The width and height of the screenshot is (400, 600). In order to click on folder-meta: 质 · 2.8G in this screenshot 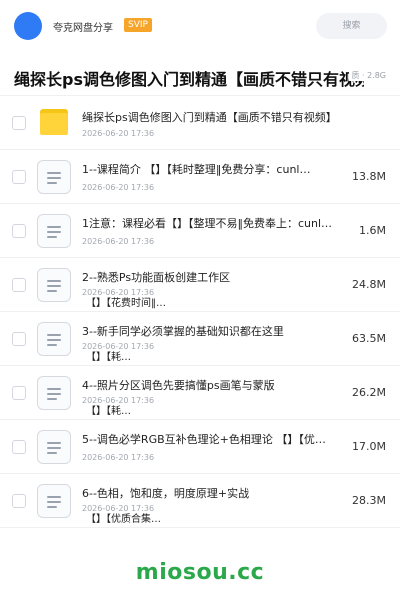, I will do `click(367, 75)`.